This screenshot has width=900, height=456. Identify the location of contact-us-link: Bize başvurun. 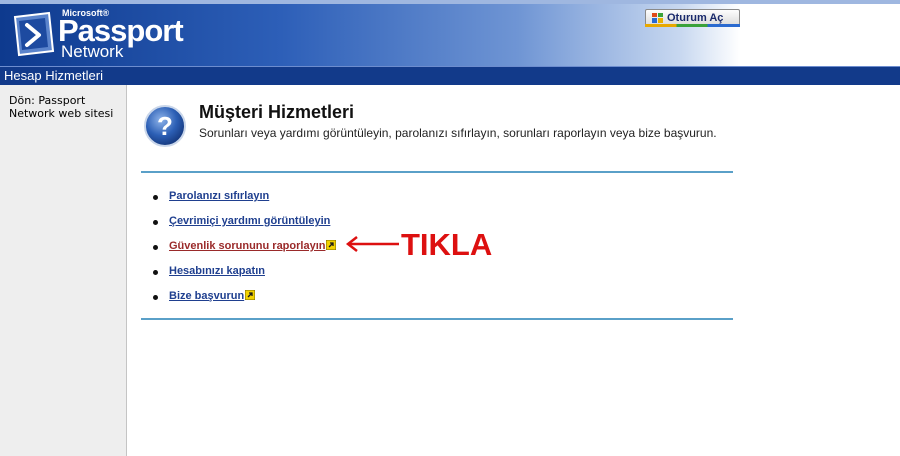
(206, 296).